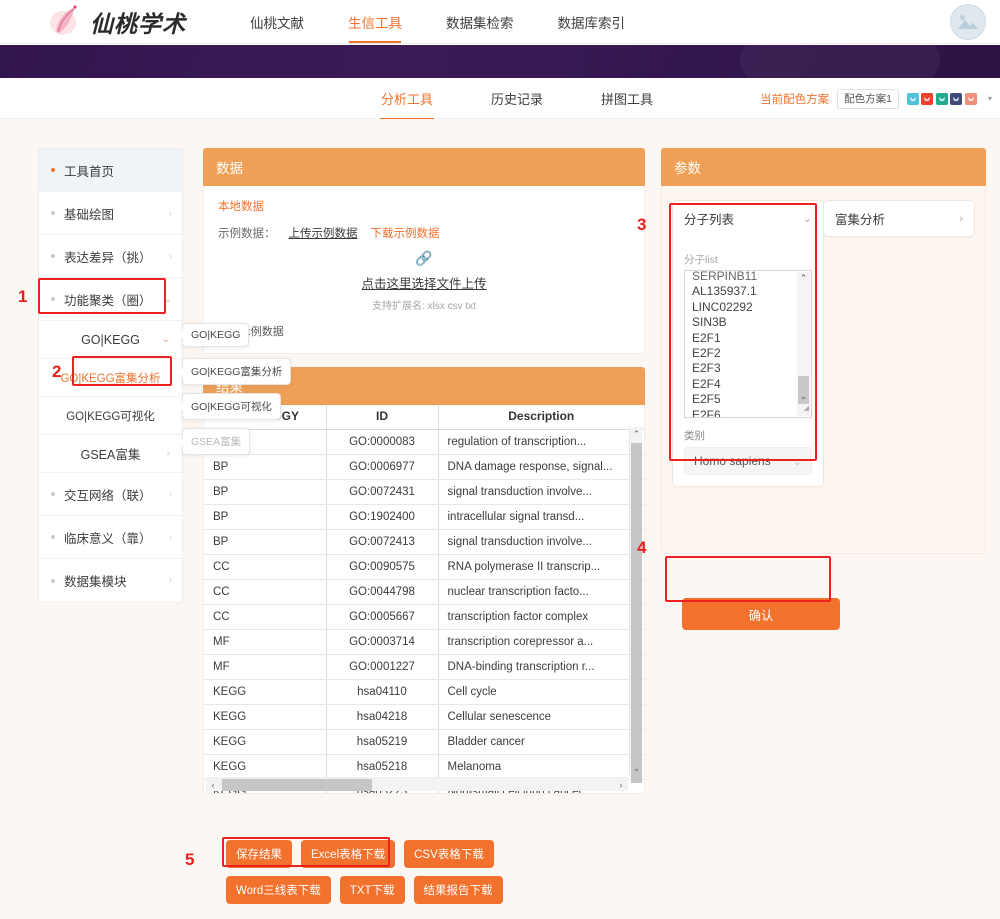  I want to click on annotation-number-1: 1, so click(23, 296).